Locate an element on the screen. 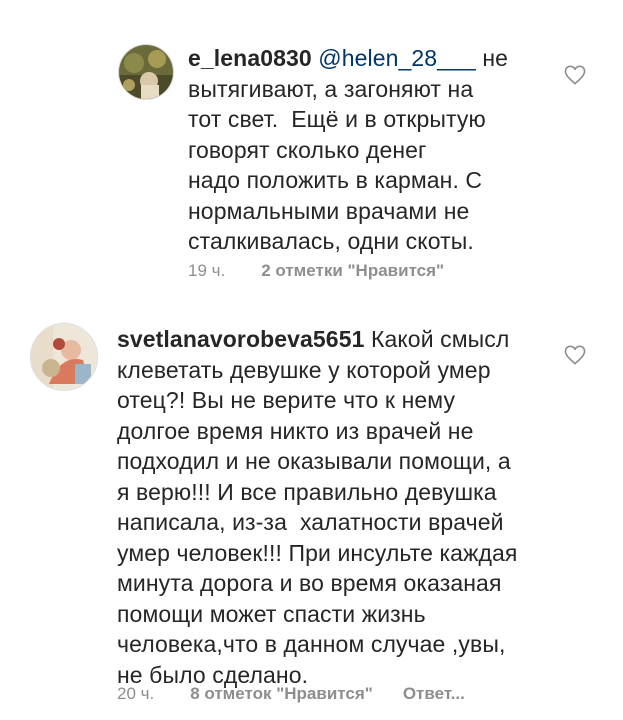 The height and width of the screenshot is (720, 623). likes-count-button: 8 отметок "Нравится" is located at coordinates (281, 693).